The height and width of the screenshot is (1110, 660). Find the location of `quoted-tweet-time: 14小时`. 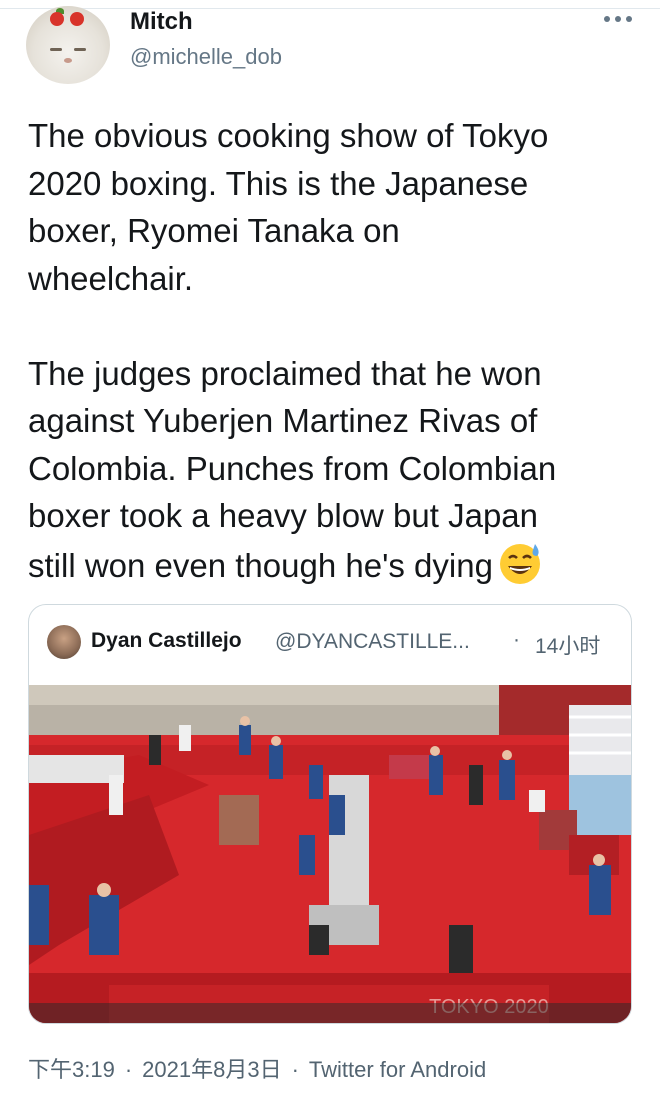

quoted-tweet-time: 14小时 is located at coordinates (568, 646).